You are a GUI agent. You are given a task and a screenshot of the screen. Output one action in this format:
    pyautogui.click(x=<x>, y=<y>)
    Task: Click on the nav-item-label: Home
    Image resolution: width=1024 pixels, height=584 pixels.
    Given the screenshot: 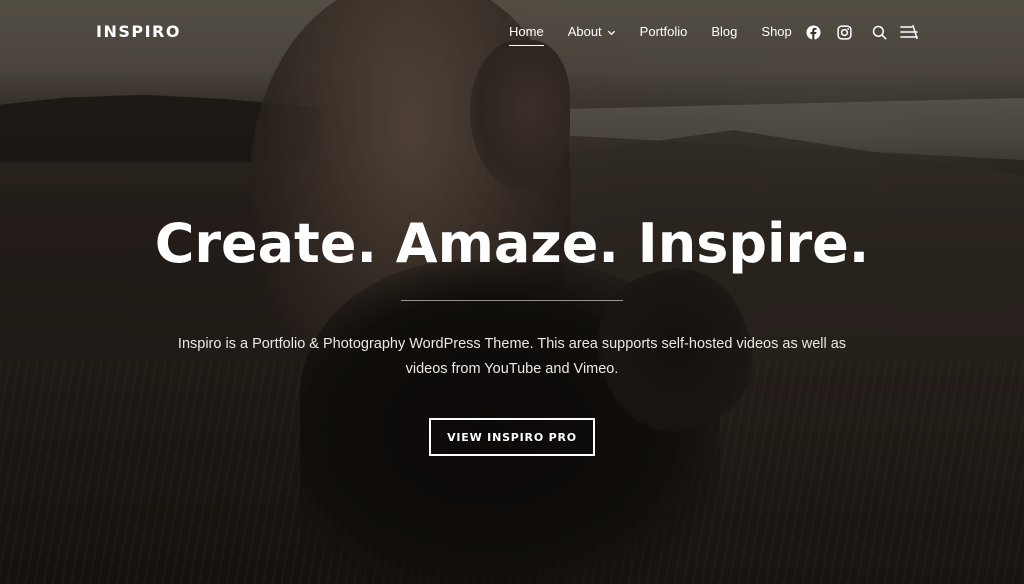 What is the action you would take?
    pyautogui.click(x=526, y=31)
    